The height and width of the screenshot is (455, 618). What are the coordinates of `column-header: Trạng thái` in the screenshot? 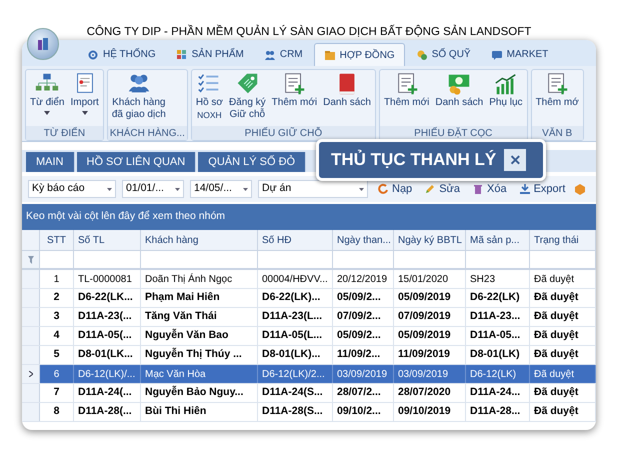 It's located at (563, 240).